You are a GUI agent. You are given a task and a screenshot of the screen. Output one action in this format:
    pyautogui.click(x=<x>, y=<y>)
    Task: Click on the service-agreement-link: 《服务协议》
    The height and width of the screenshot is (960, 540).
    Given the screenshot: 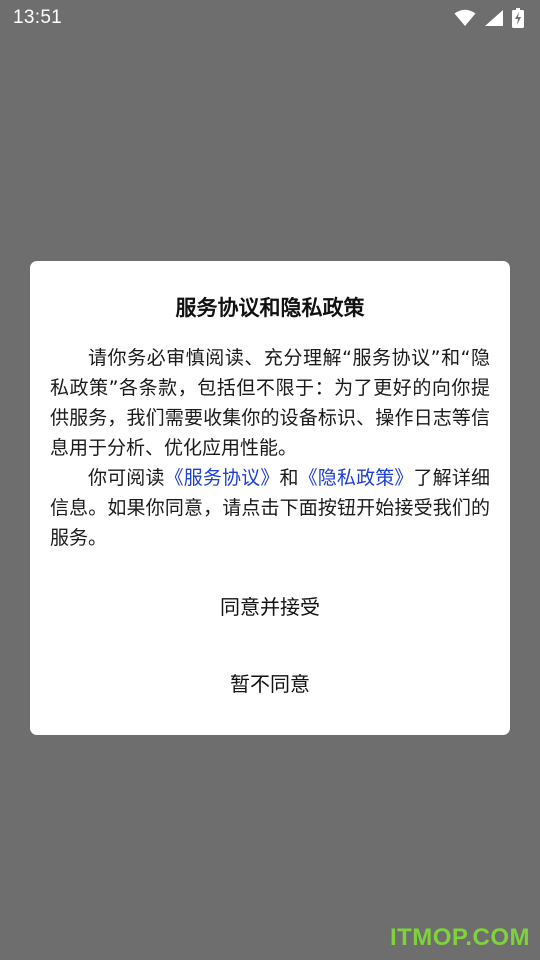 What is the action you would take?
    pyautogui.click(x=222, y=478)
    